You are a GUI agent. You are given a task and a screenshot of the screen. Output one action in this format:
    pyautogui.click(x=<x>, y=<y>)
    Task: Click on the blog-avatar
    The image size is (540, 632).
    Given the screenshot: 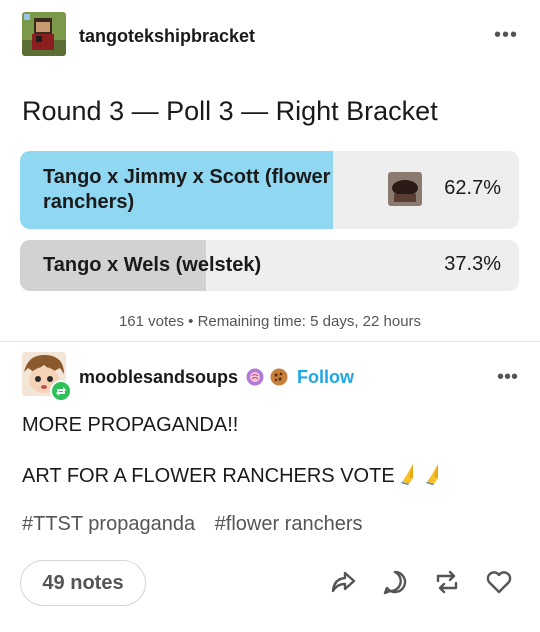 What is the action you would take?
    pyautogui.click(x=44, y=34)
    